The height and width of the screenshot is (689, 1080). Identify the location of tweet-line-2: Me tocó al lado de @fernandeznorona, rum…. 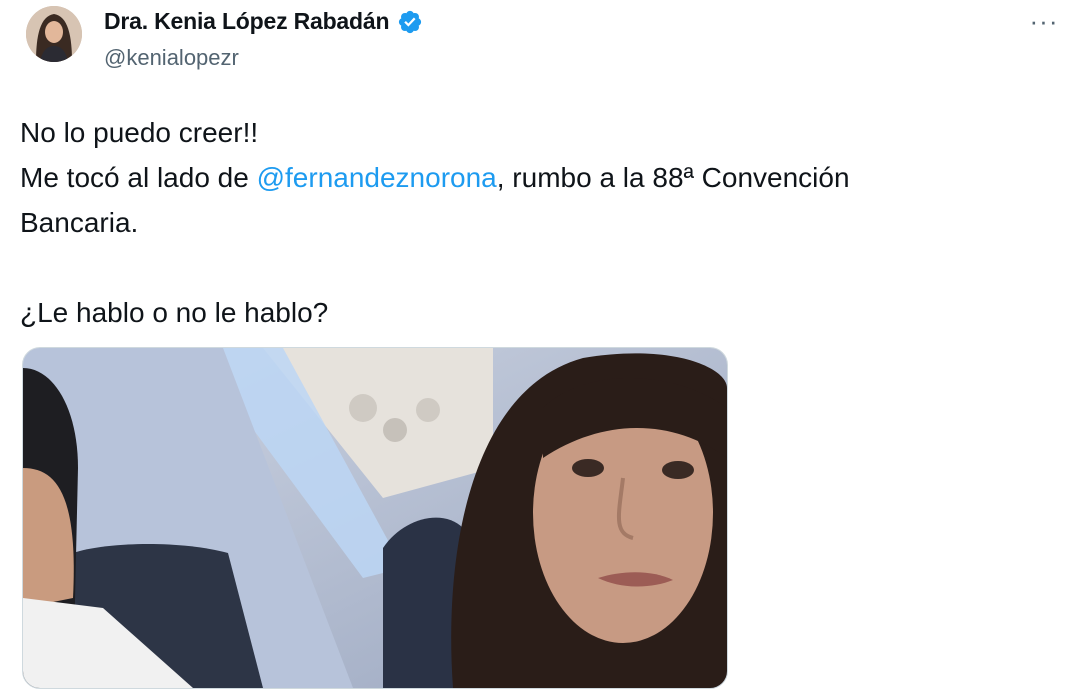
(540, 177).